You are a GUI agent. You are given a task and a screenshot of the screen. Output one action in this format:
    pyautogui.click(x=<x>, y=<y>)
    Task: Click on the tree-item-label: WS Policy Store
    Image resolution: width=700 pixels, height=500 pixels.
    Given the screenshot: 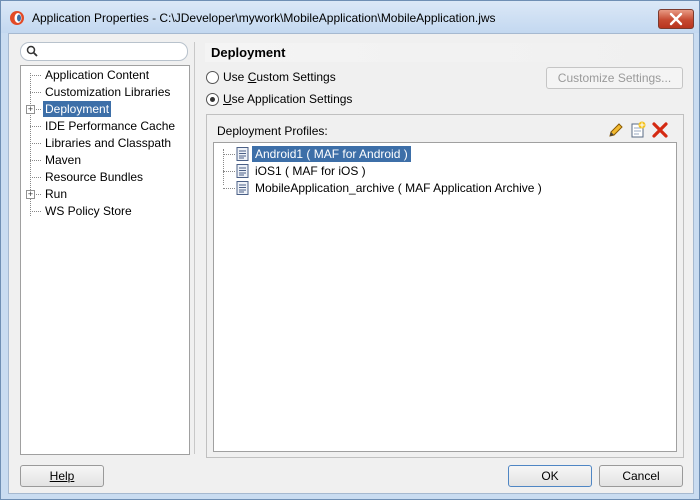 What is the action you would take?
    pyautogui.click(x=88, y=211)
    